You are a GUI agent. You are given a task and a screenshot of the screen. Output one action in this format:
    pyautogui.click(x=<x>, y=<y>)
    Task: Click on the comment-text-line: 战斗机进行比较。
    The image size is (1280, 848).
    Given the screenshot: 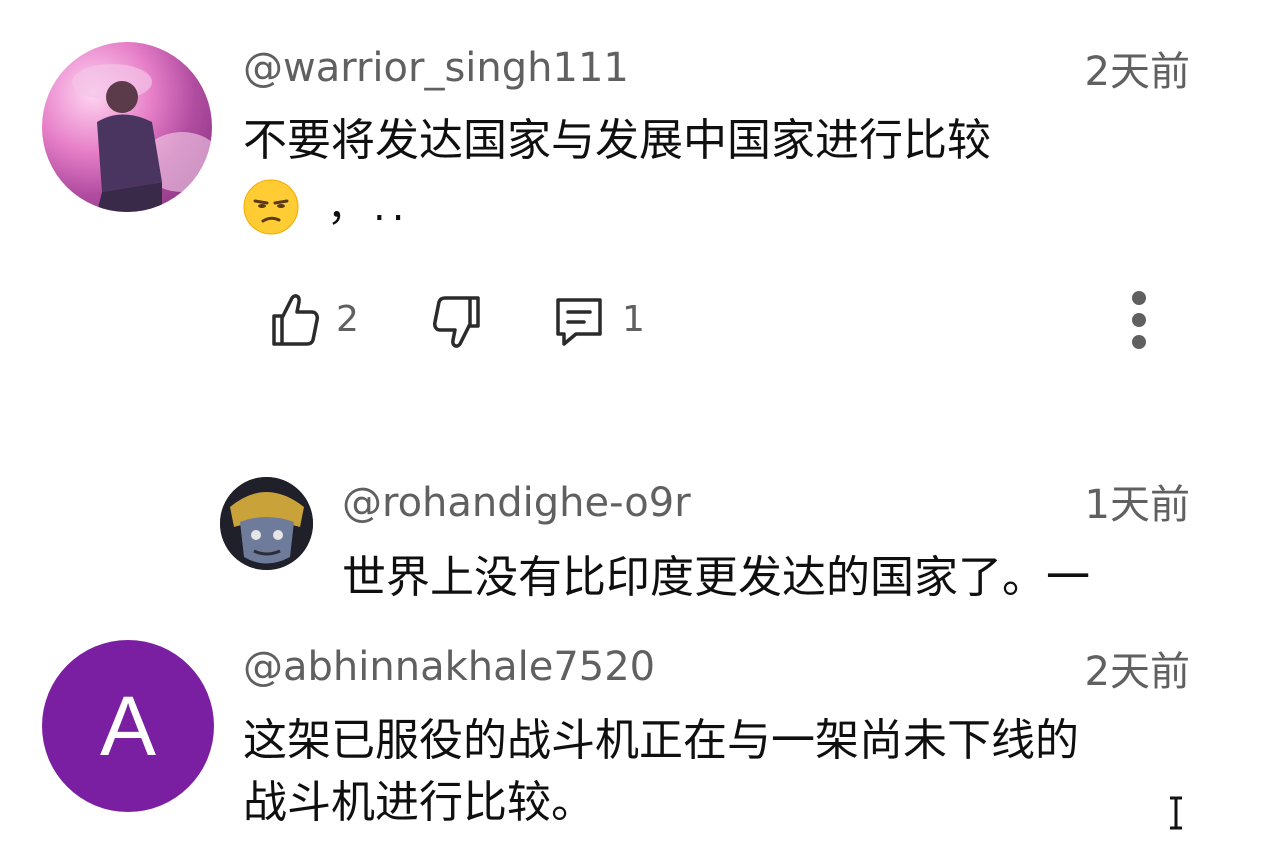 What is the action you would take?
    pyautogui.click(x=419, y=802)
    